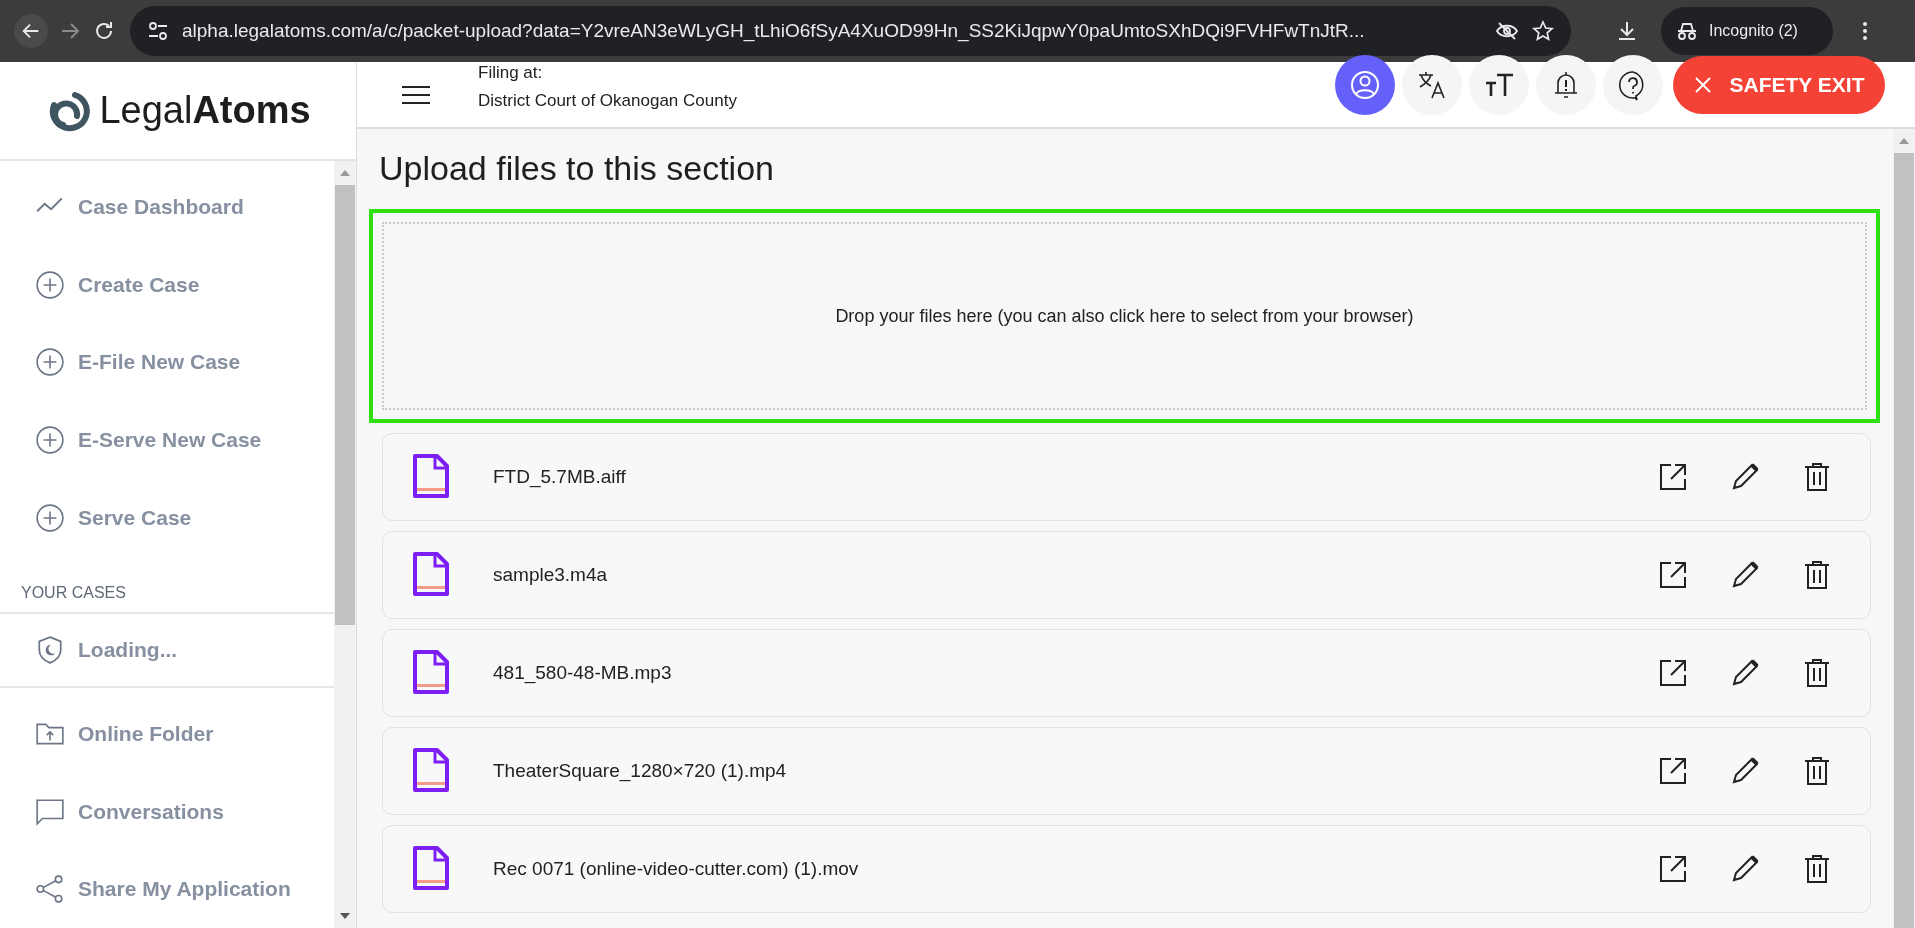  I want to click on site-settings-icon, so click(158, 31).